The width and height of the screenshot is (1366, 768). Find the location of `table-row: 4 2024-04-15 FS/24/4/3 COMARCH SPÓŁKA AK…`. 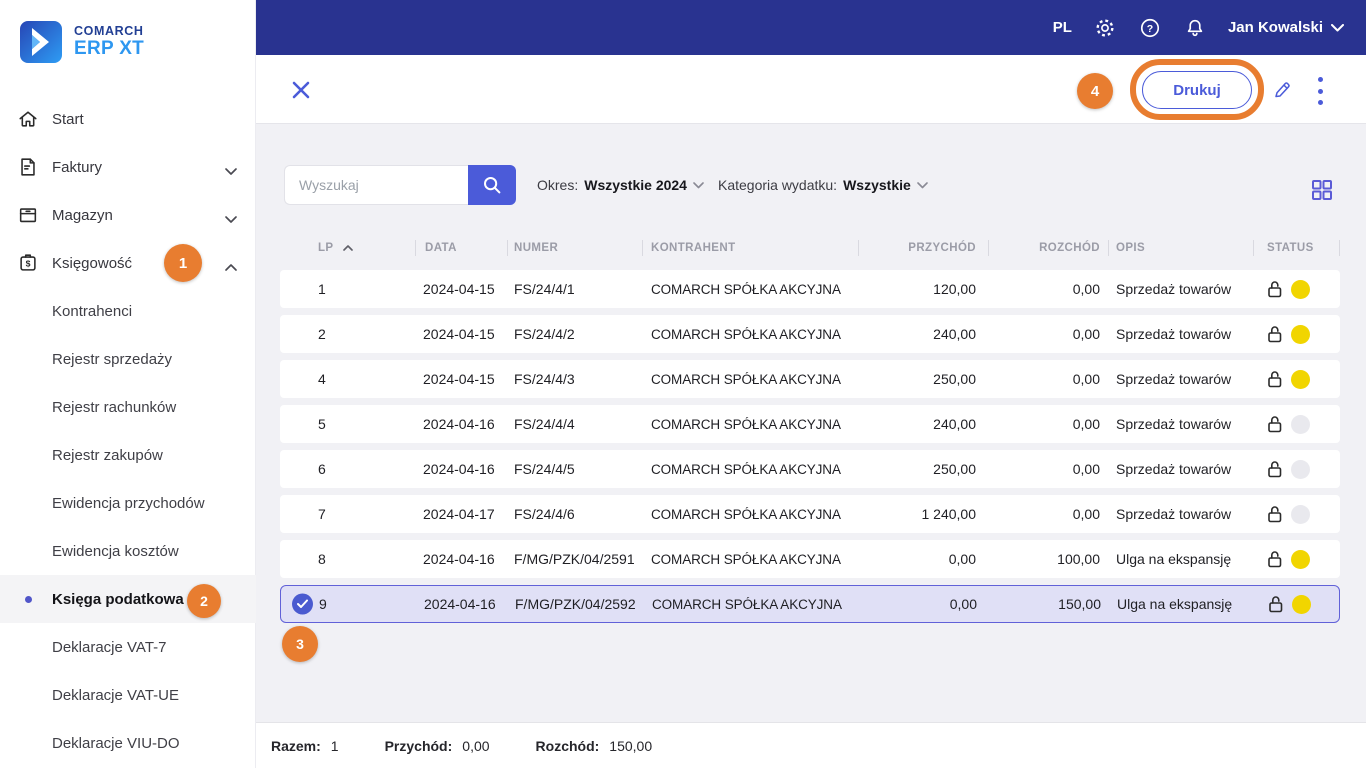

table-row: 4 2024-04-15 FS/24/4/3 COMARCH SPÓŁKA AK… is located at coordinates (810, 379).